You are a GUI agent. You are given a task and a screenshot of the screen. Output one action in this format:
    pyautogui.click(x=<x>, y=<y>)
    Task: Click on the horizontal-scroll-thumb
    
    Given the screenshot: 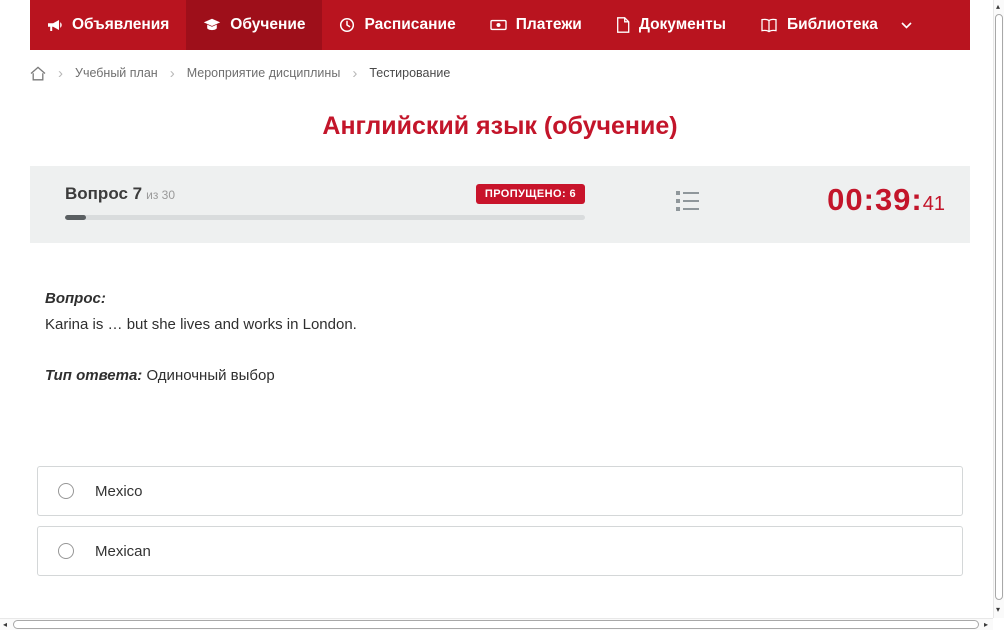 What is the action you would take?
    pyautogui.click(x=496, y=624)
    